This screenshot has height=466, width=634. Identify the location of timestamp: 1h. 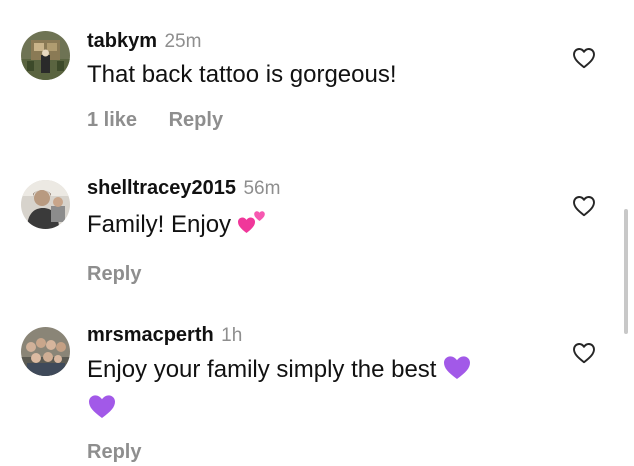
(232, 335).